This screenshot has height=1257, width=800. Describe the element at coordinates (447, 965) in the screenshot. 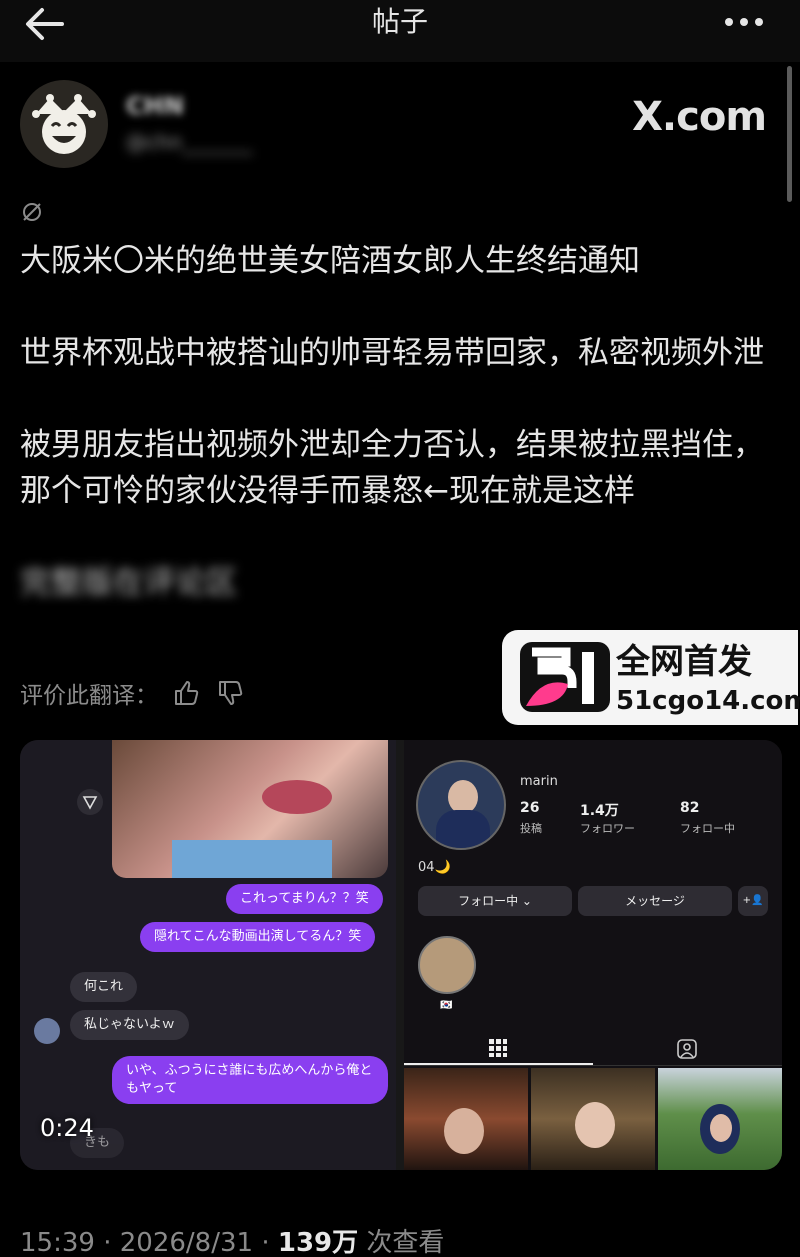

I see `story-highlight` at that location.